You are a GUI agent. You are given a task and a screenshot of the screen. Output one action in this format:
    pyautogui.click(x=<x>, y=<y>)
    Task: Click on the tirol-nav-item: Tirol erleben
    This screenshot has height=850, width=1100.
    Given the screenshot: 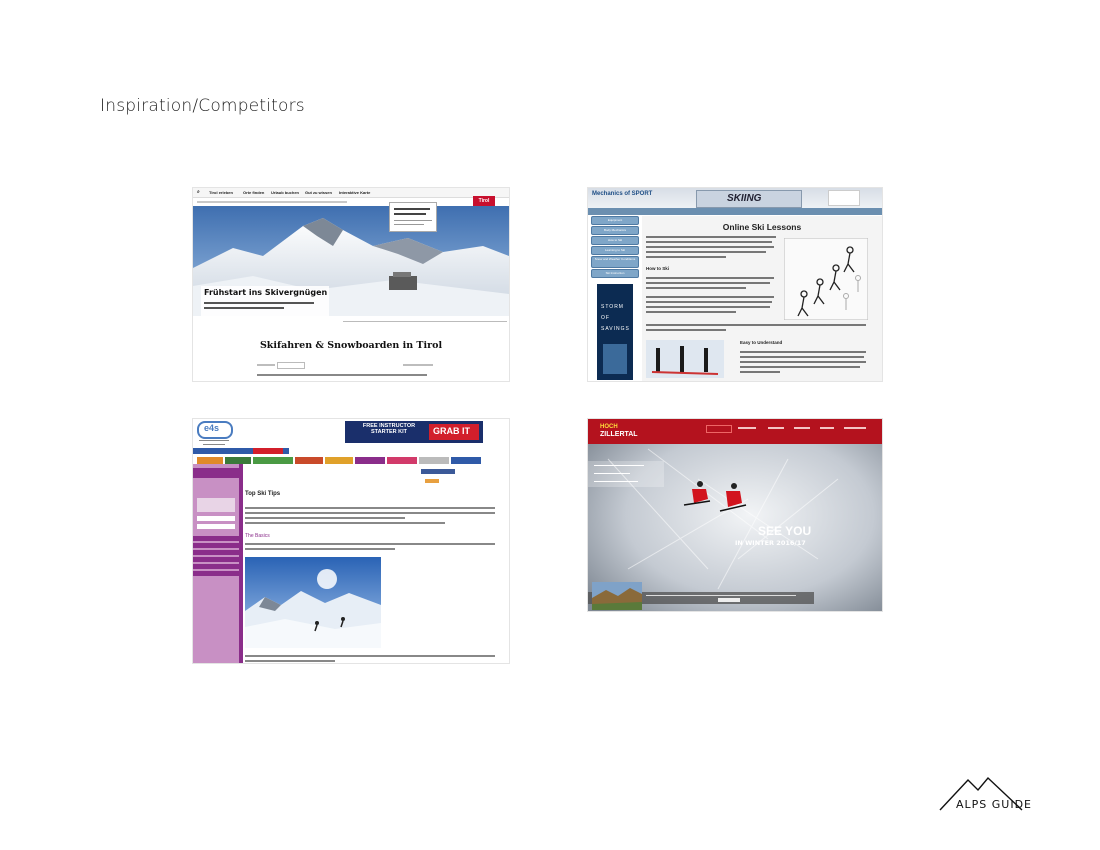 What is the action you would take?
    pyautogui.click(x=221, y=192)
    